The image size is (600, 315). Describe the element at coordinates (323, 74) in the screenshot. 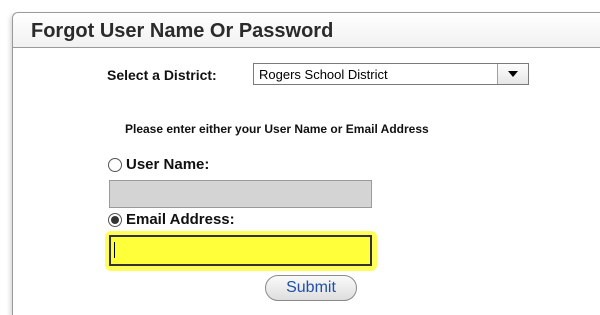

I see `district-selected-value: Rogers School District` at that location.